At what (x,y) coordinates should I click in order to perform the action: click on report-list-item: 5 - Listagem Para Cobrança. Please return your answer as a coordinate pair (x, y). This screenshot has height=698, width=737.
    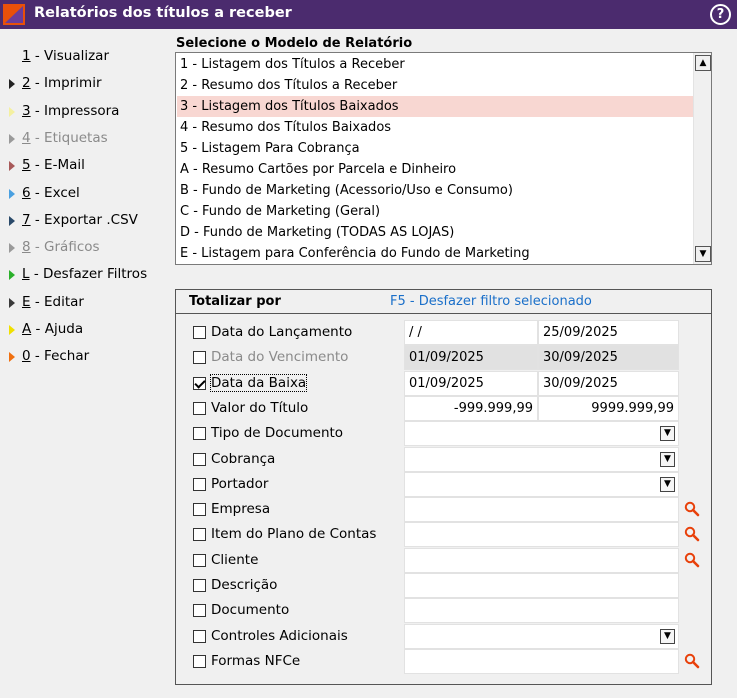
    Looking at the image, I should click on (435, 148).